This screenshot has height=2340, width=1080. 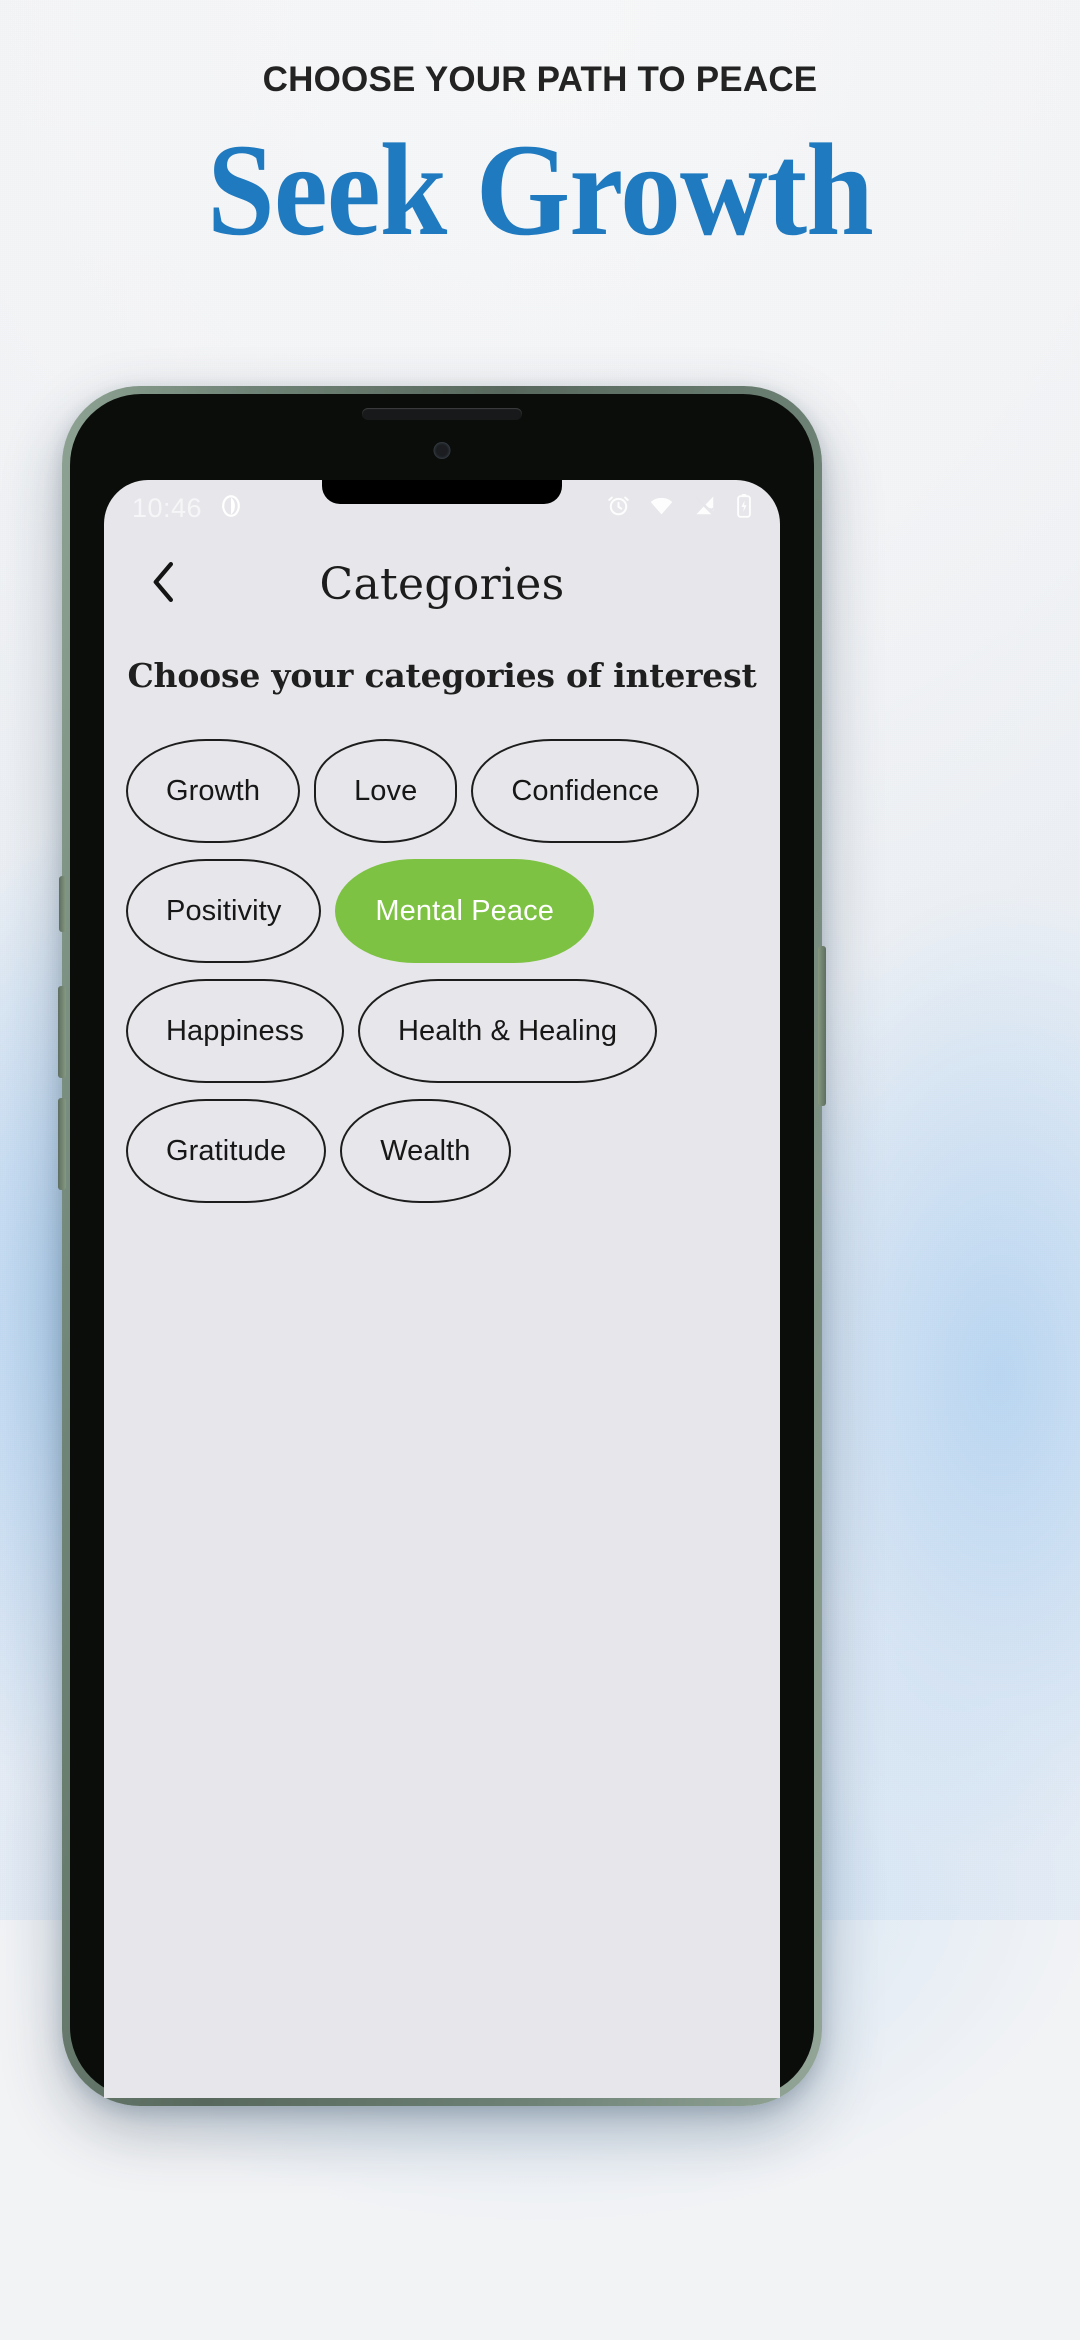 What do you see at coordinates (231, 508) in the screenshot?
I see `camera-icon` at bounding box center [231, 508].